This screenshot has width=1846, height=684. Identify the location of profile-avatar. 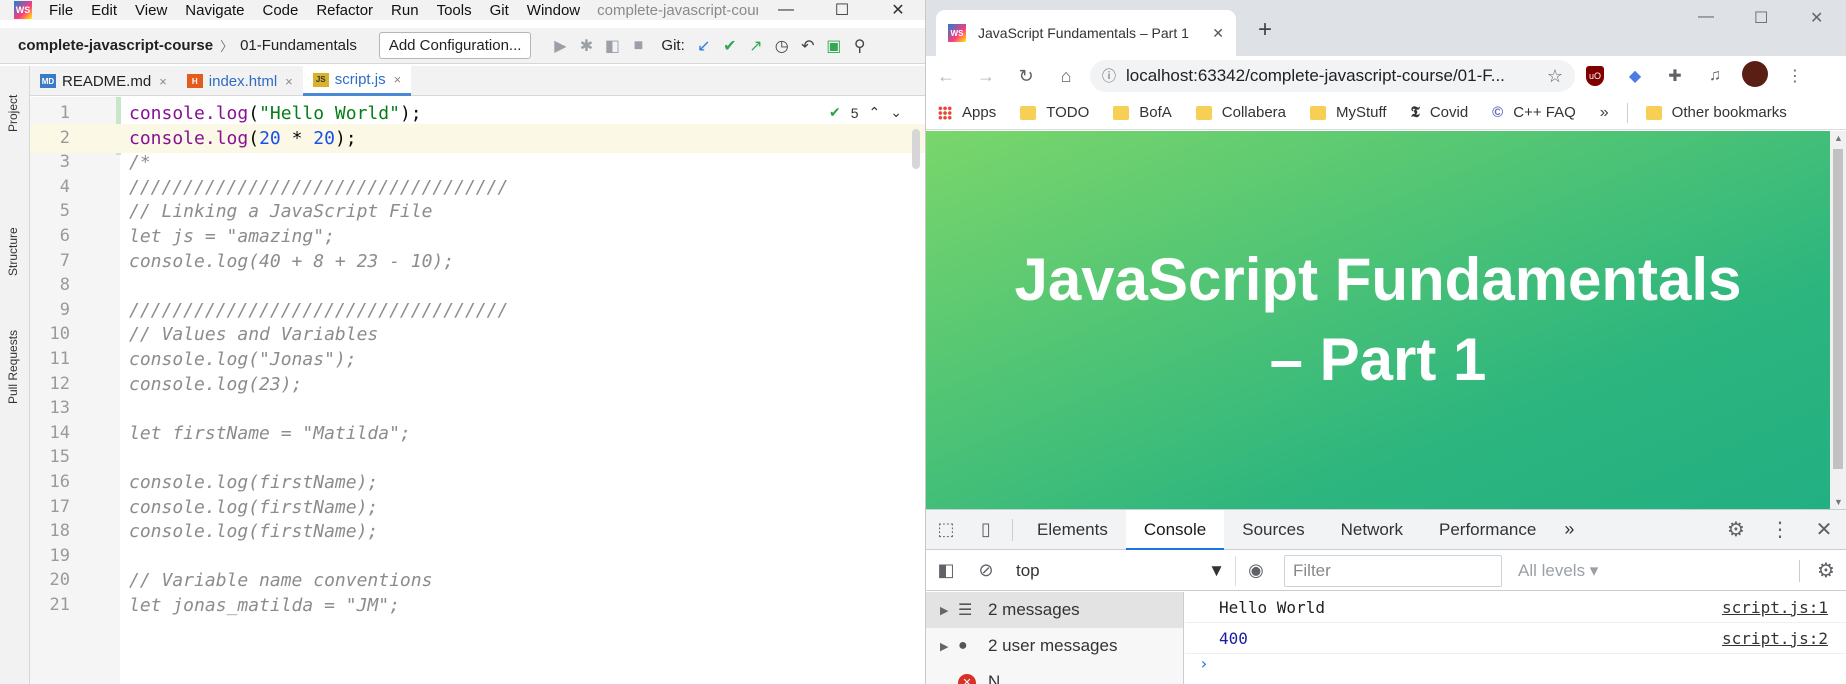
(1755, 76).